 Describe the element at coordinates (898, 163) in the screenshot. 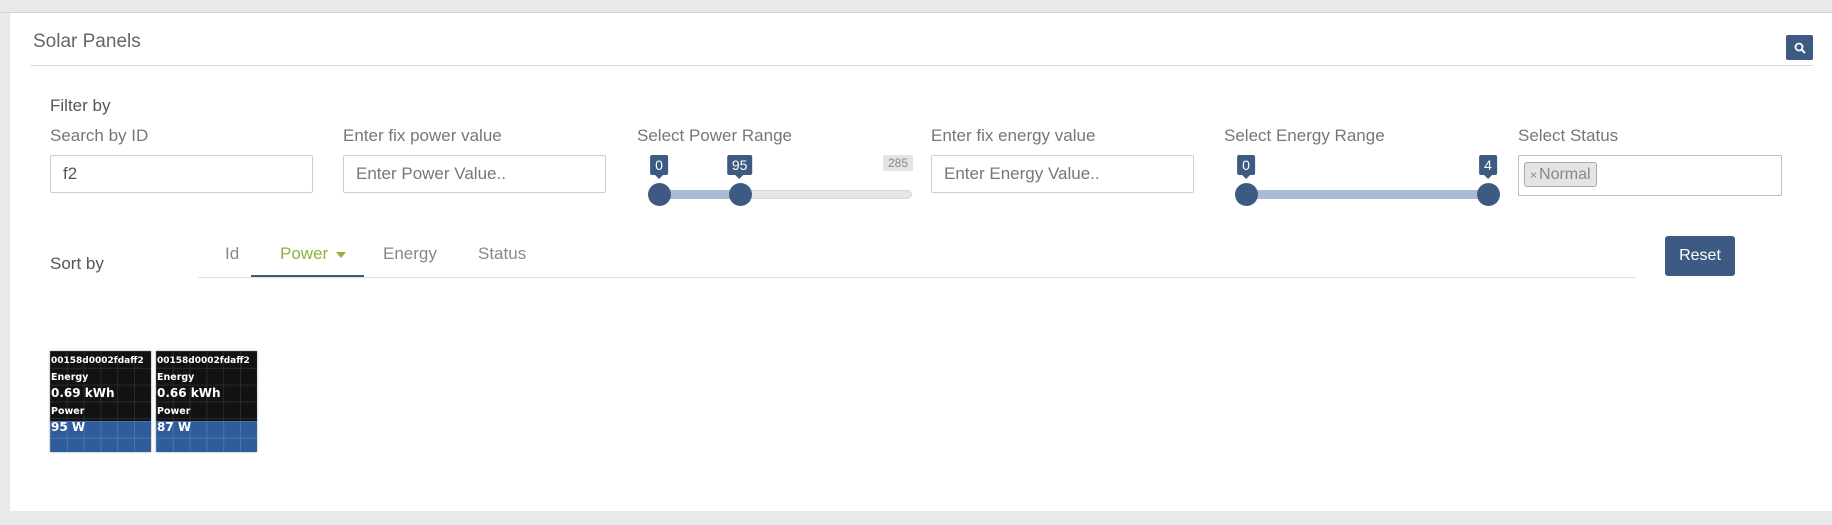

I see `power-range-max-badge: 285` at that location.